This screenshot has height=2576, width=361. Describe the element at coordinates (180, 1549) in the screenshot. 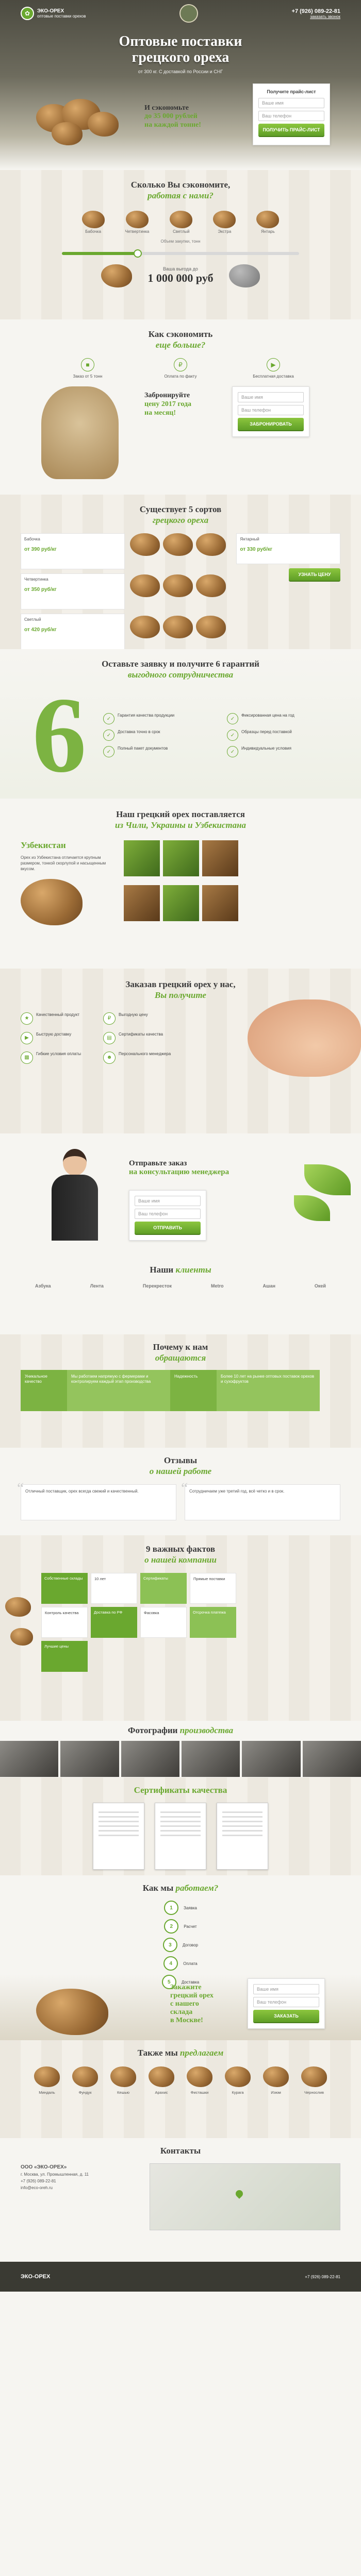

I see `facts-title-line1: 9 важных фактов` at that location.